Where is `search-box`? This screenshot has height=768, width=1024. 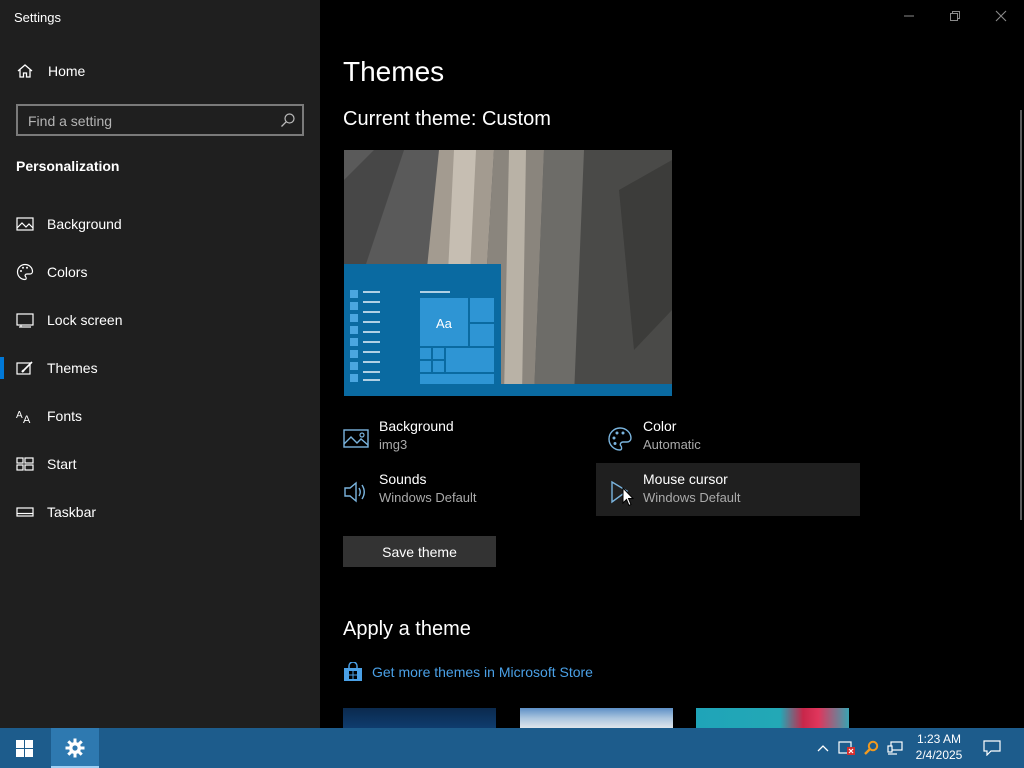
search-box is located at coordinates (160, 120).